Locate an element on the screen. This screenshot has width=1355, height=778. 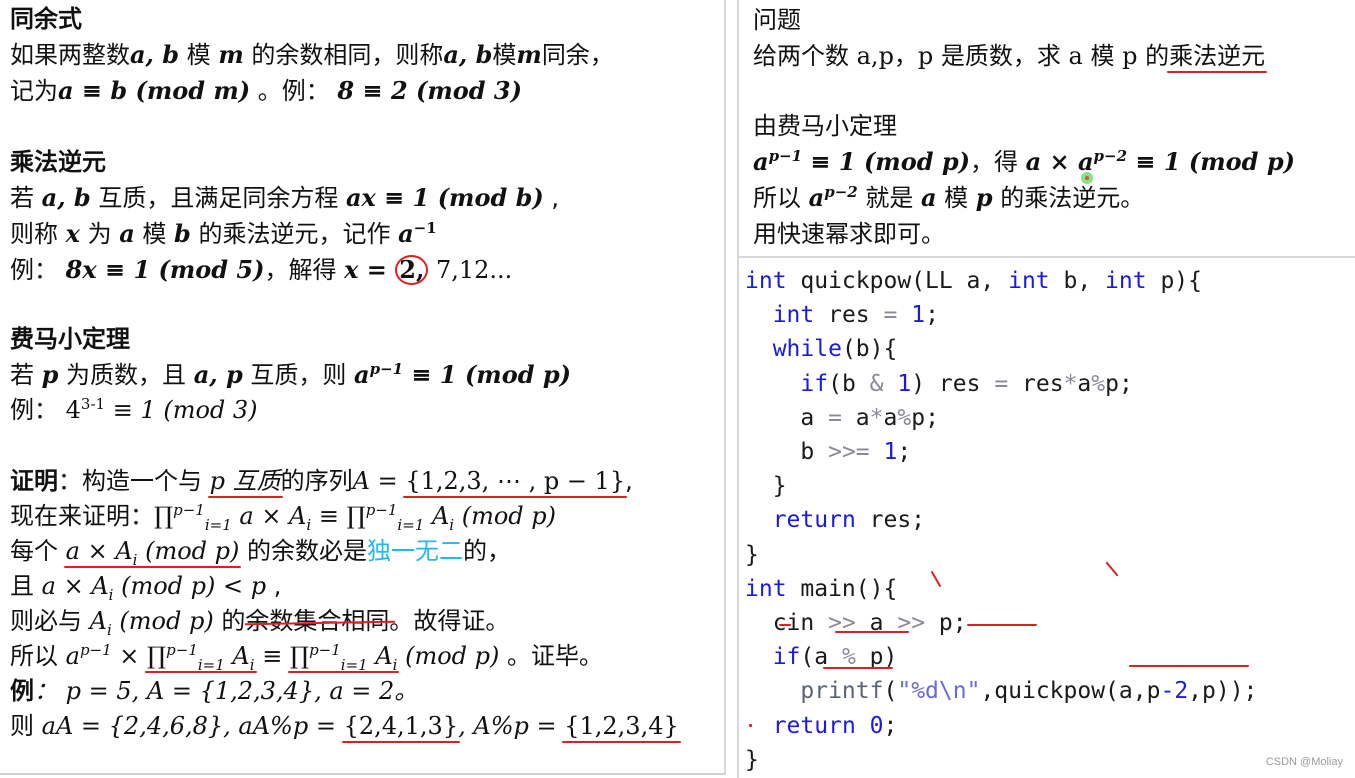
problem-line1: 给两个数 a,p，p 是质数，求 a 模 p 的乘法逆元 is located at coordinates (1009, 56).